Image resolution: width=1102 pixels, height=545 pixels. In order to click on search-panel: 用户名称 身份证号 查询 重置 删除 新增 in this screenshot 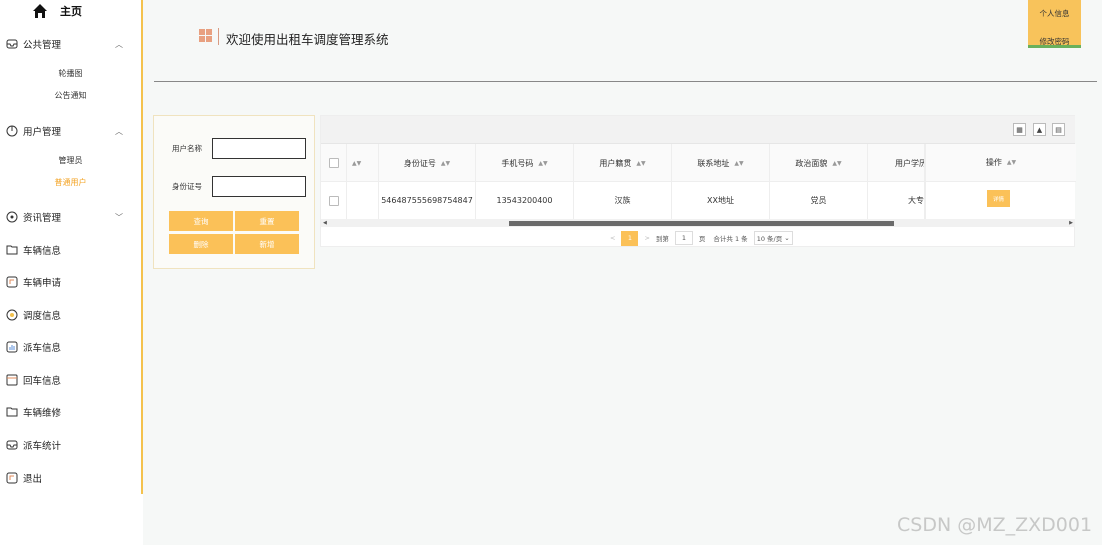, I will do `click(234, 192)`.